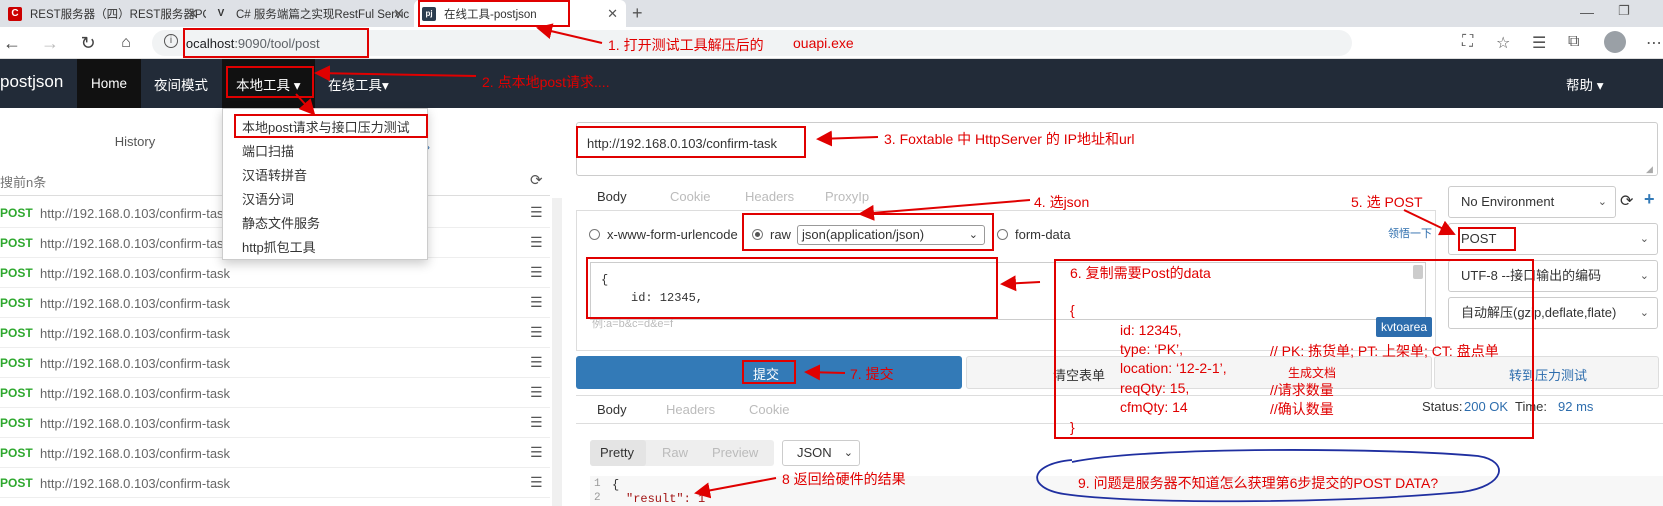 This screenshot has width=1663, height=506. What do you see at coordinates (872, 374) in the screenshot?
I see `annotation-step-7: 7. 提交` at bounding box center [872, 374].